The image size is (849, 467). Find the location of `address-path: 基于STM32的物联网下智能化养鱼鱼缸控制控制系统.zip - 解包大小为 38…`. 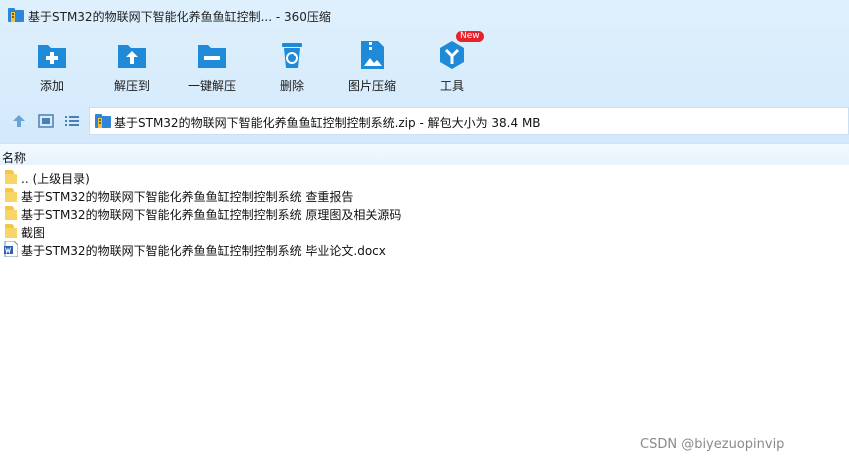

address-path: 基于STM32的物联网下智能化养鱼鱼缸控制控制系统.zip - 解包大小为 38… is located at coordinates (327, 123).